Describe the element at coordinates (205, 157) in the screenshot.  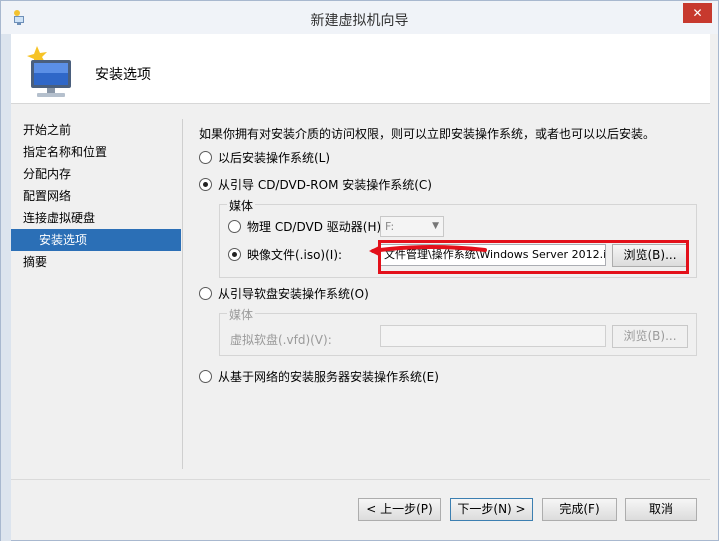
I see `radio-install-later` at that location.